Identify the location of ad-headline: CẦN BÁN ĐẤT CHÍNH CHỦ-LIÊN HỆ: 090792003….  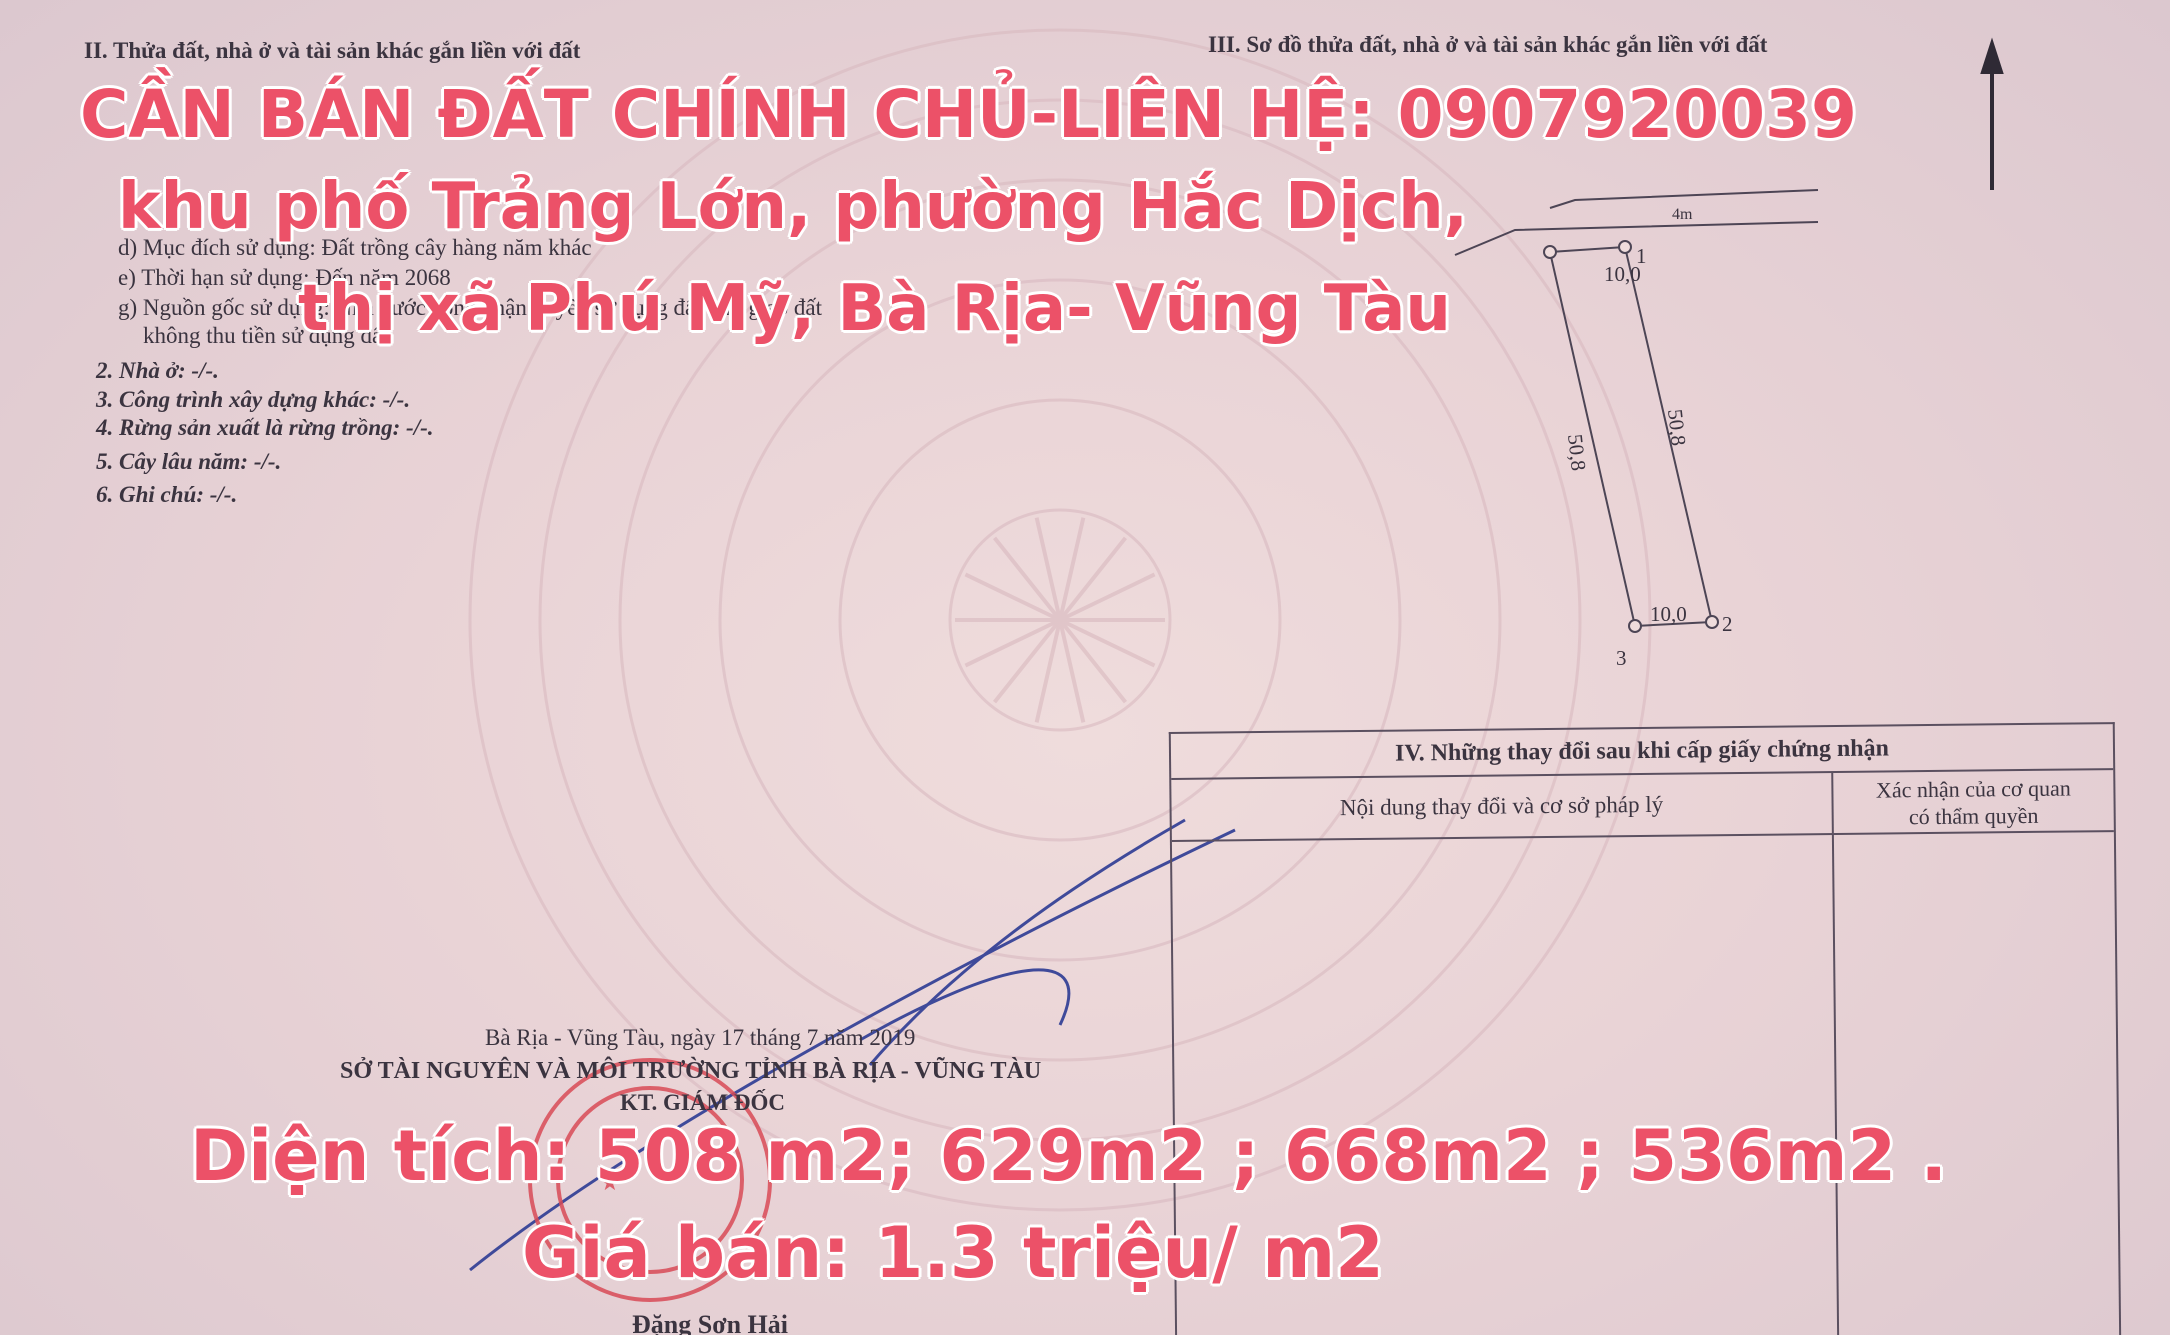
(968, 114).